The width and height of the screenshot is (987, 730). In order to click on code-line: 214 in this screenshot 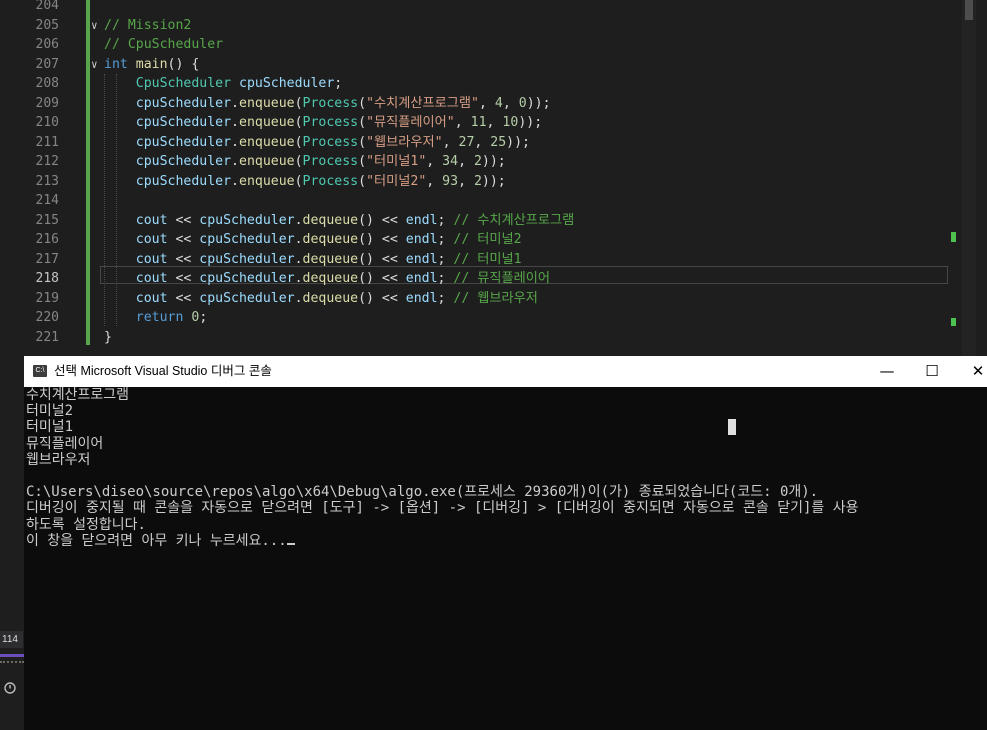, I will do `click(480, 201)`.